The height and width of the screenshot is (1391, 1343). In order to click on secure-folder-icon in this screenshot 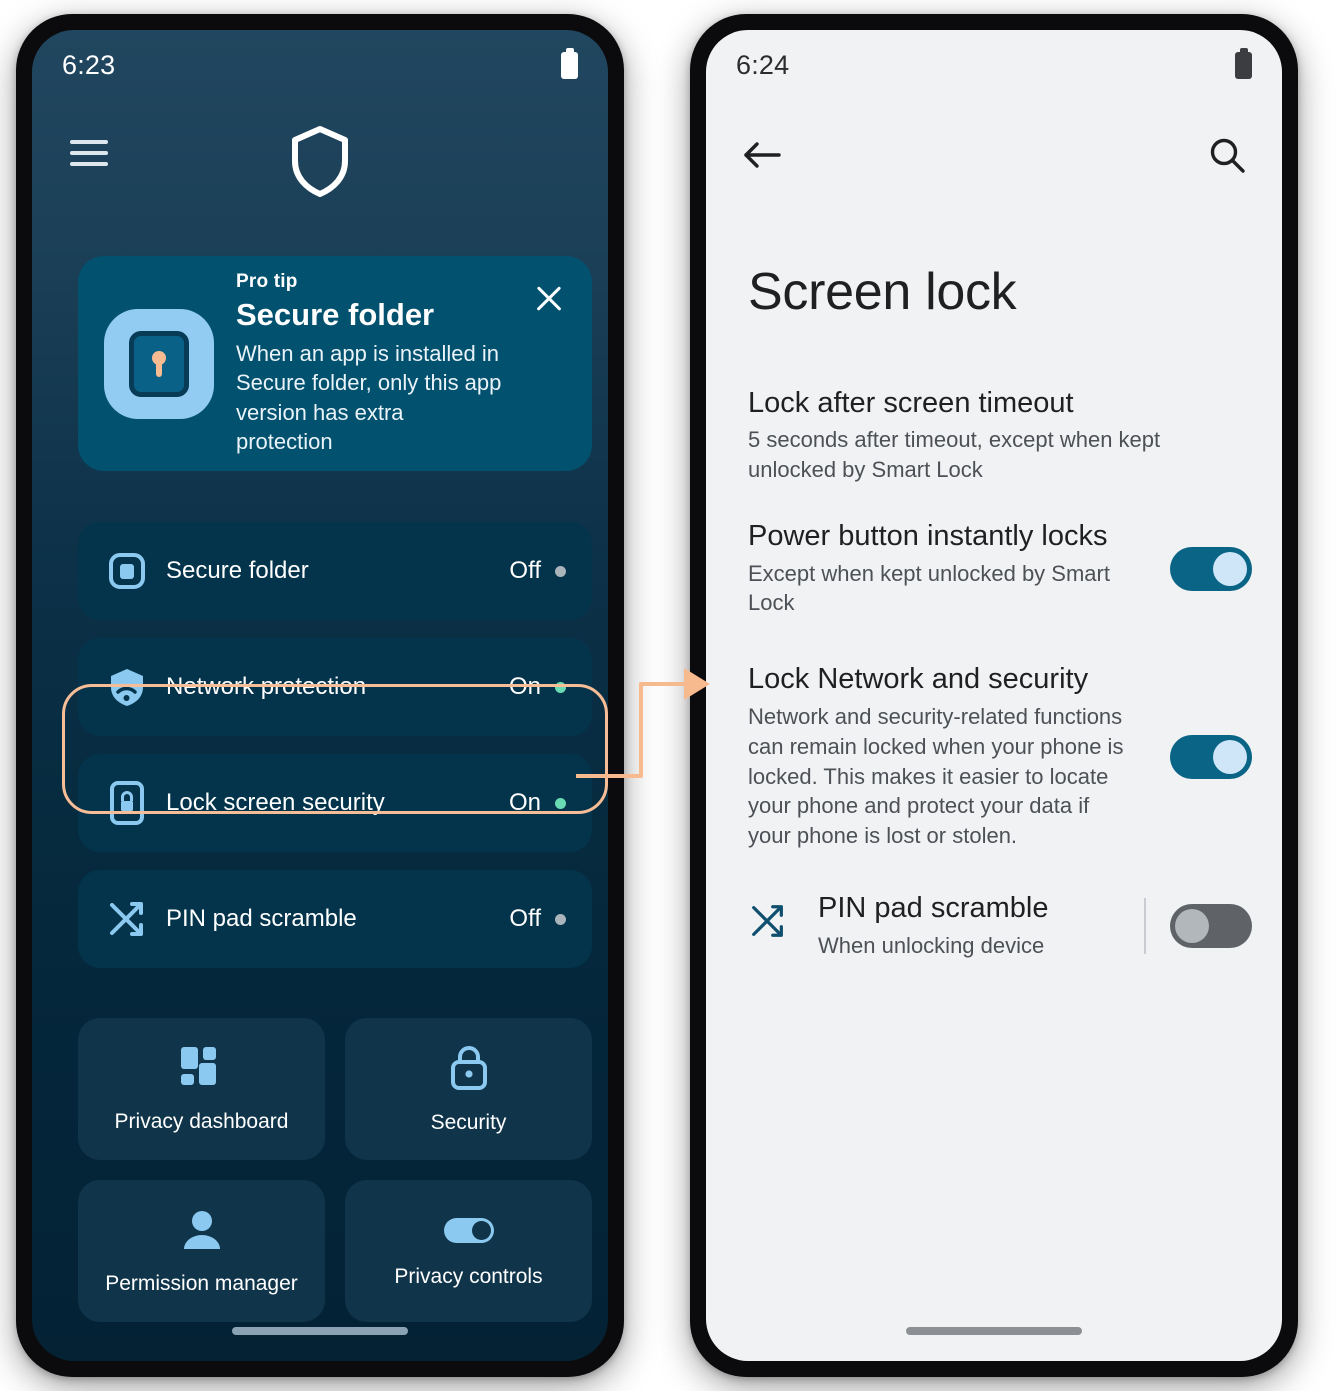, I will do `click(127, 571)`.